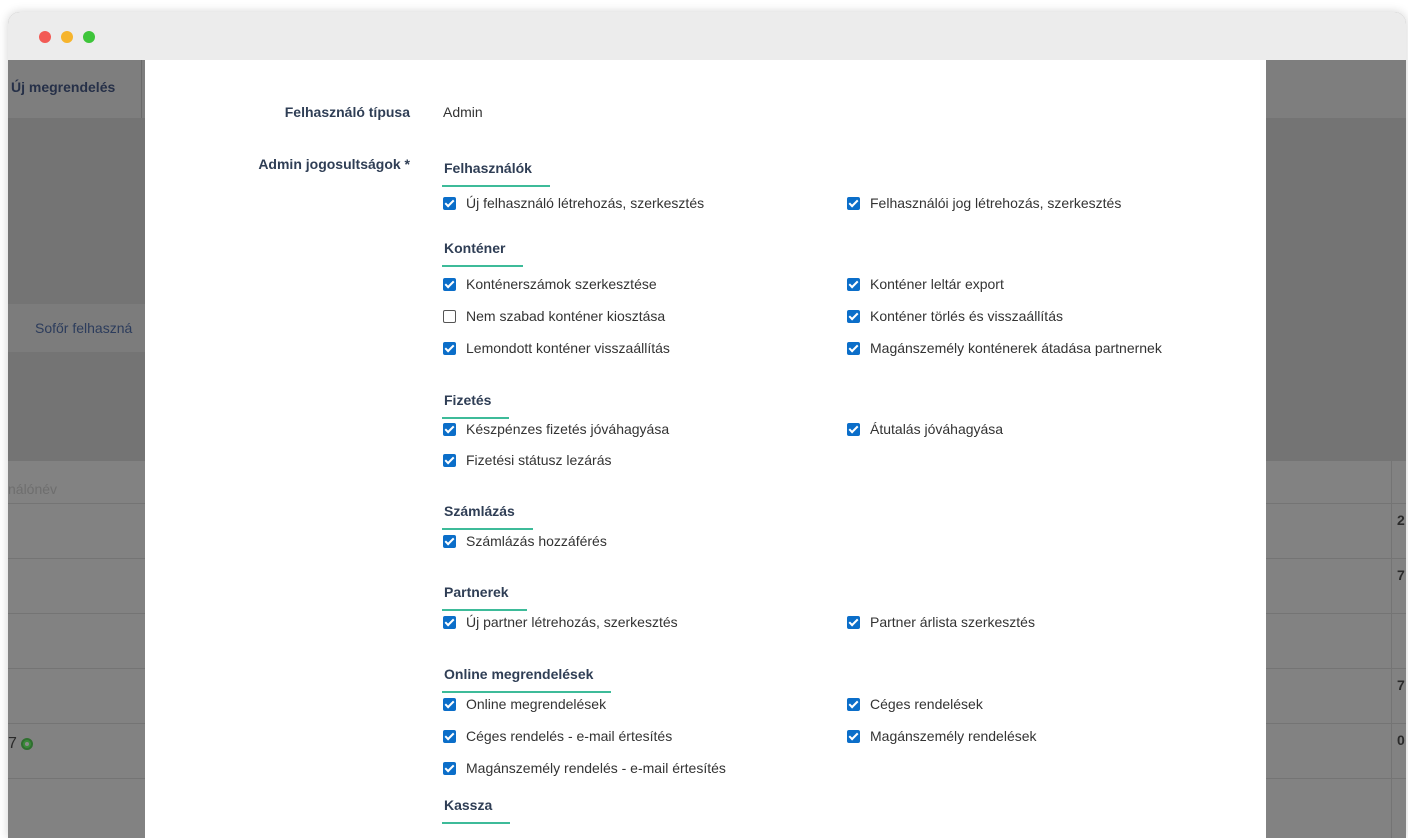  I want to click on permission-private-order-email: Magánszemély rendelés - e-mail értesítés, so click(584, 768).